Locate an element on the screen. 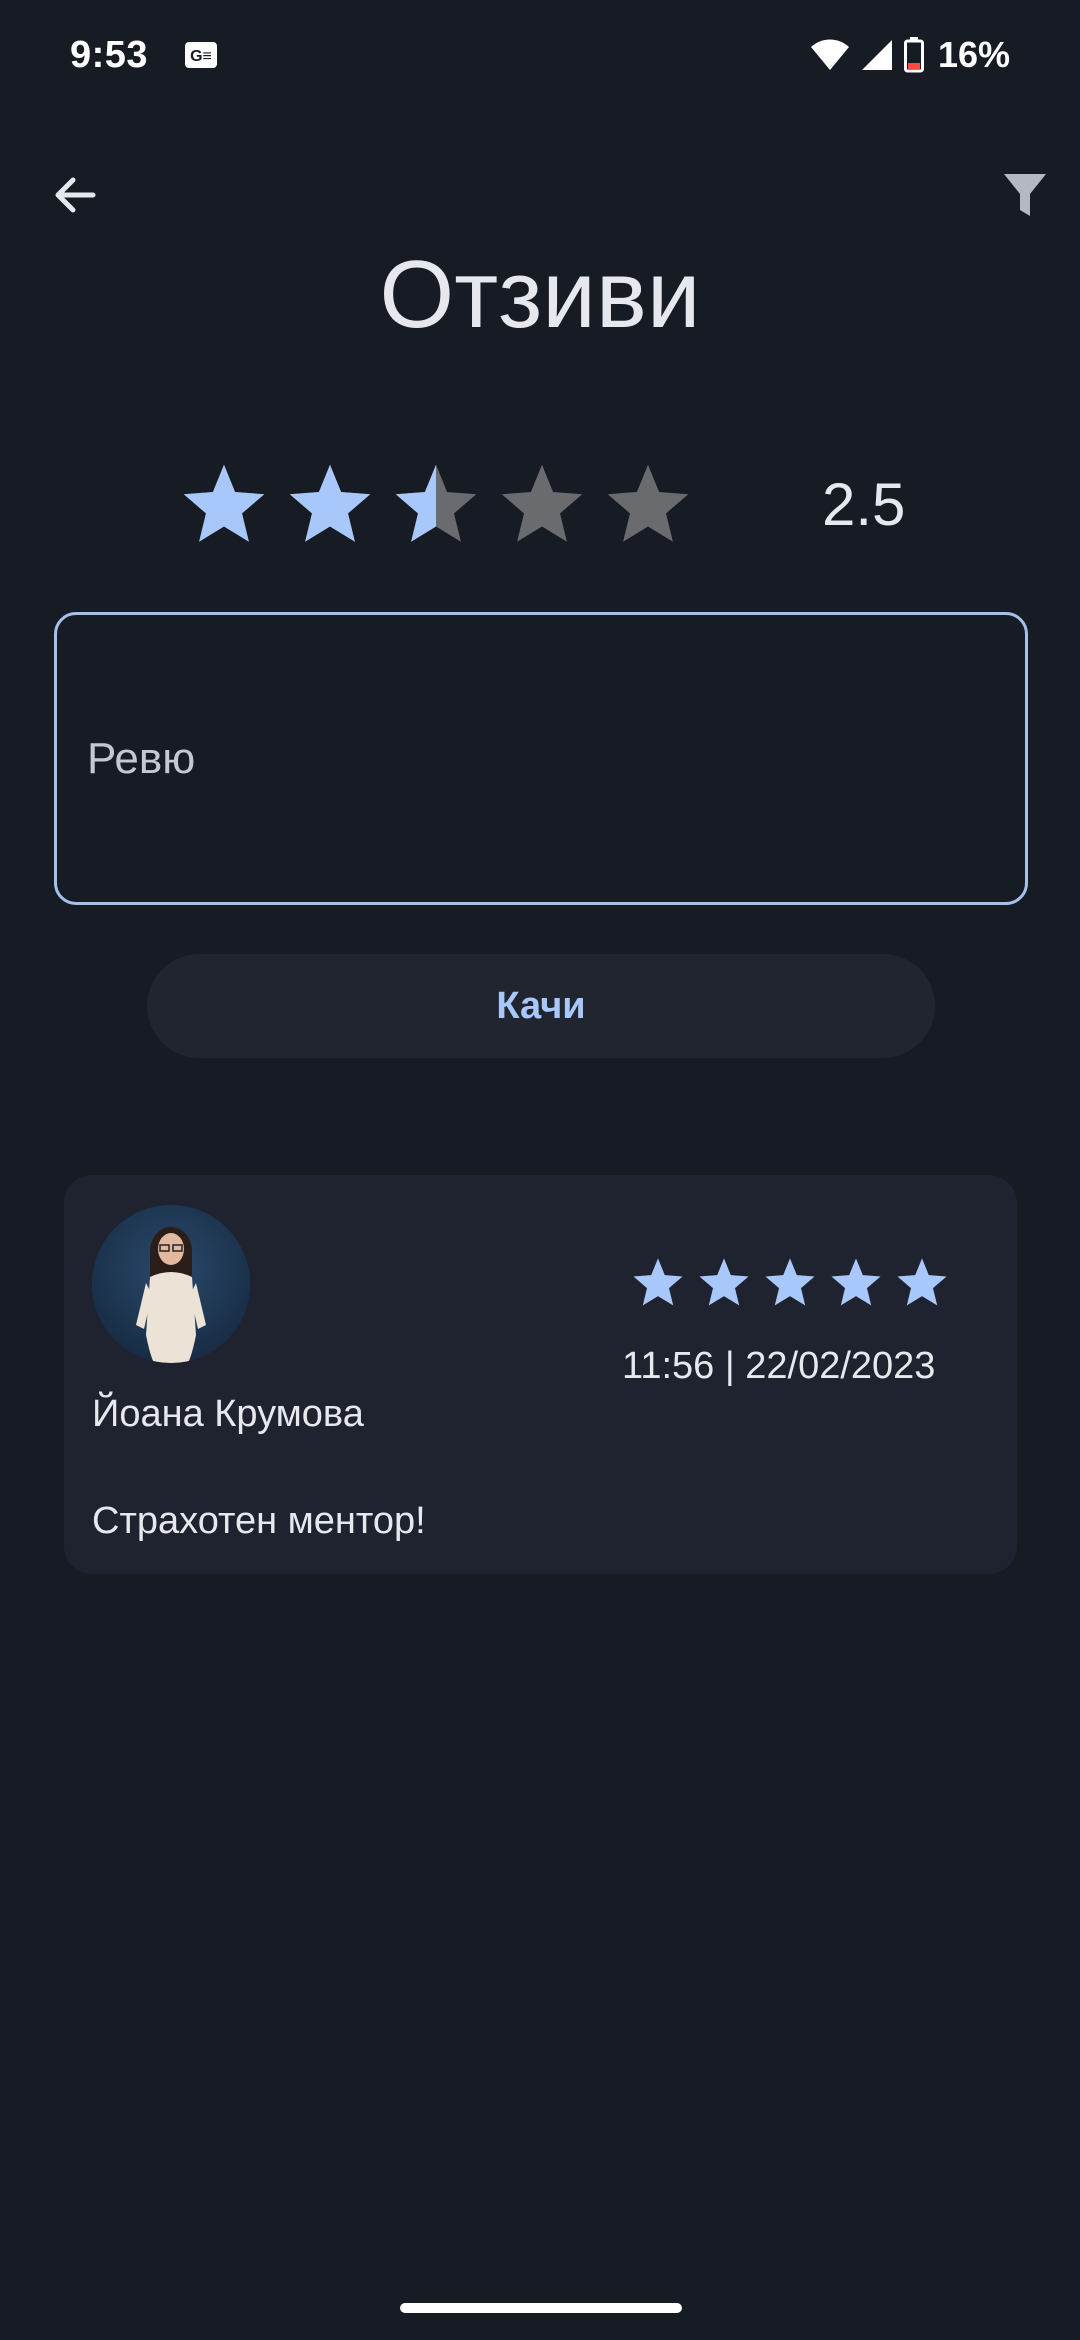 Image resolution: width=1080 pixels, height=2340 pixels. rating-stars is located at coordinates (436, 505).